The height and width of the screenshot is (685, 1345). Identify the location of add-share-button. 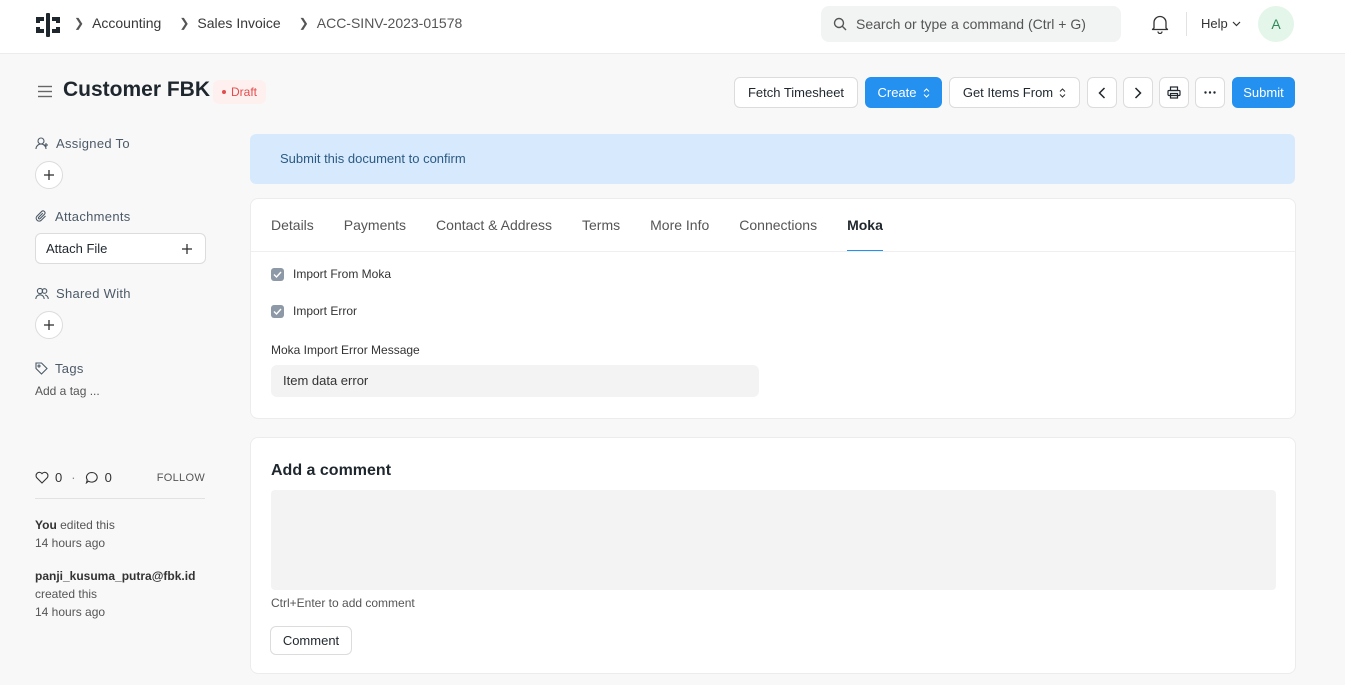
(49, 325).